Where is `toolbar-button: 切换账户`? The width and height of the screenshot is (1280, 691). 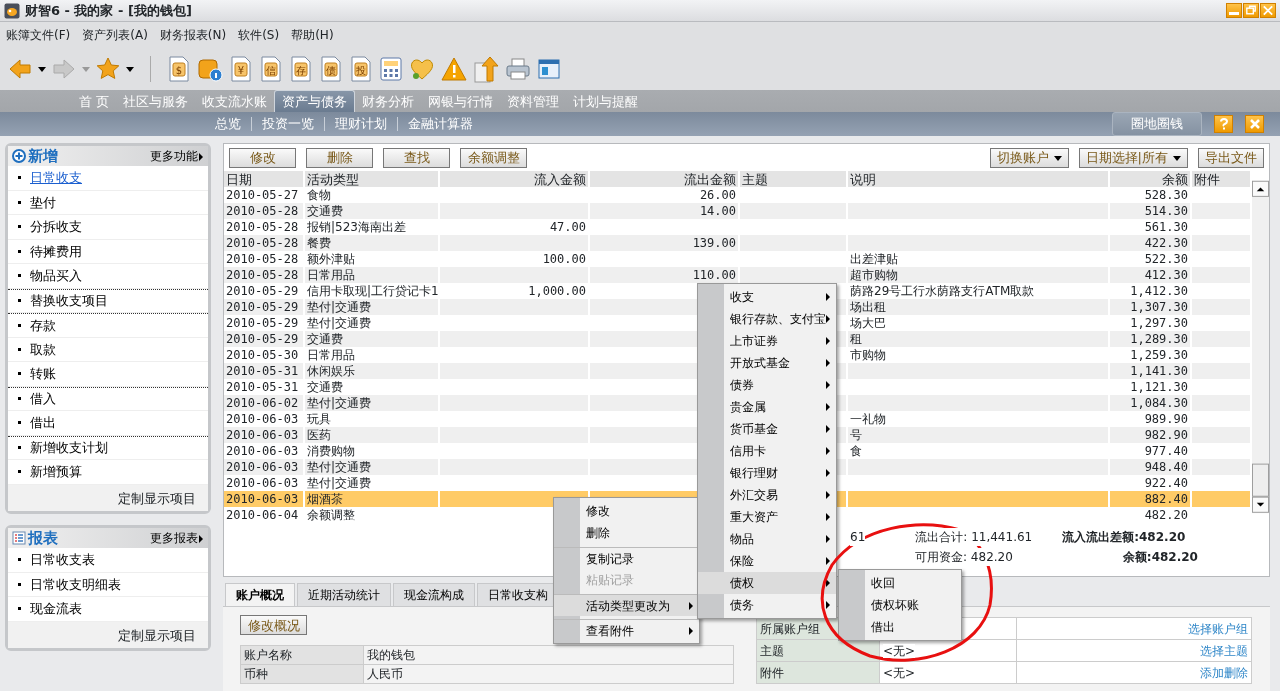 toolbar-button: 切换账户 is located at coordinates (1029, 157).